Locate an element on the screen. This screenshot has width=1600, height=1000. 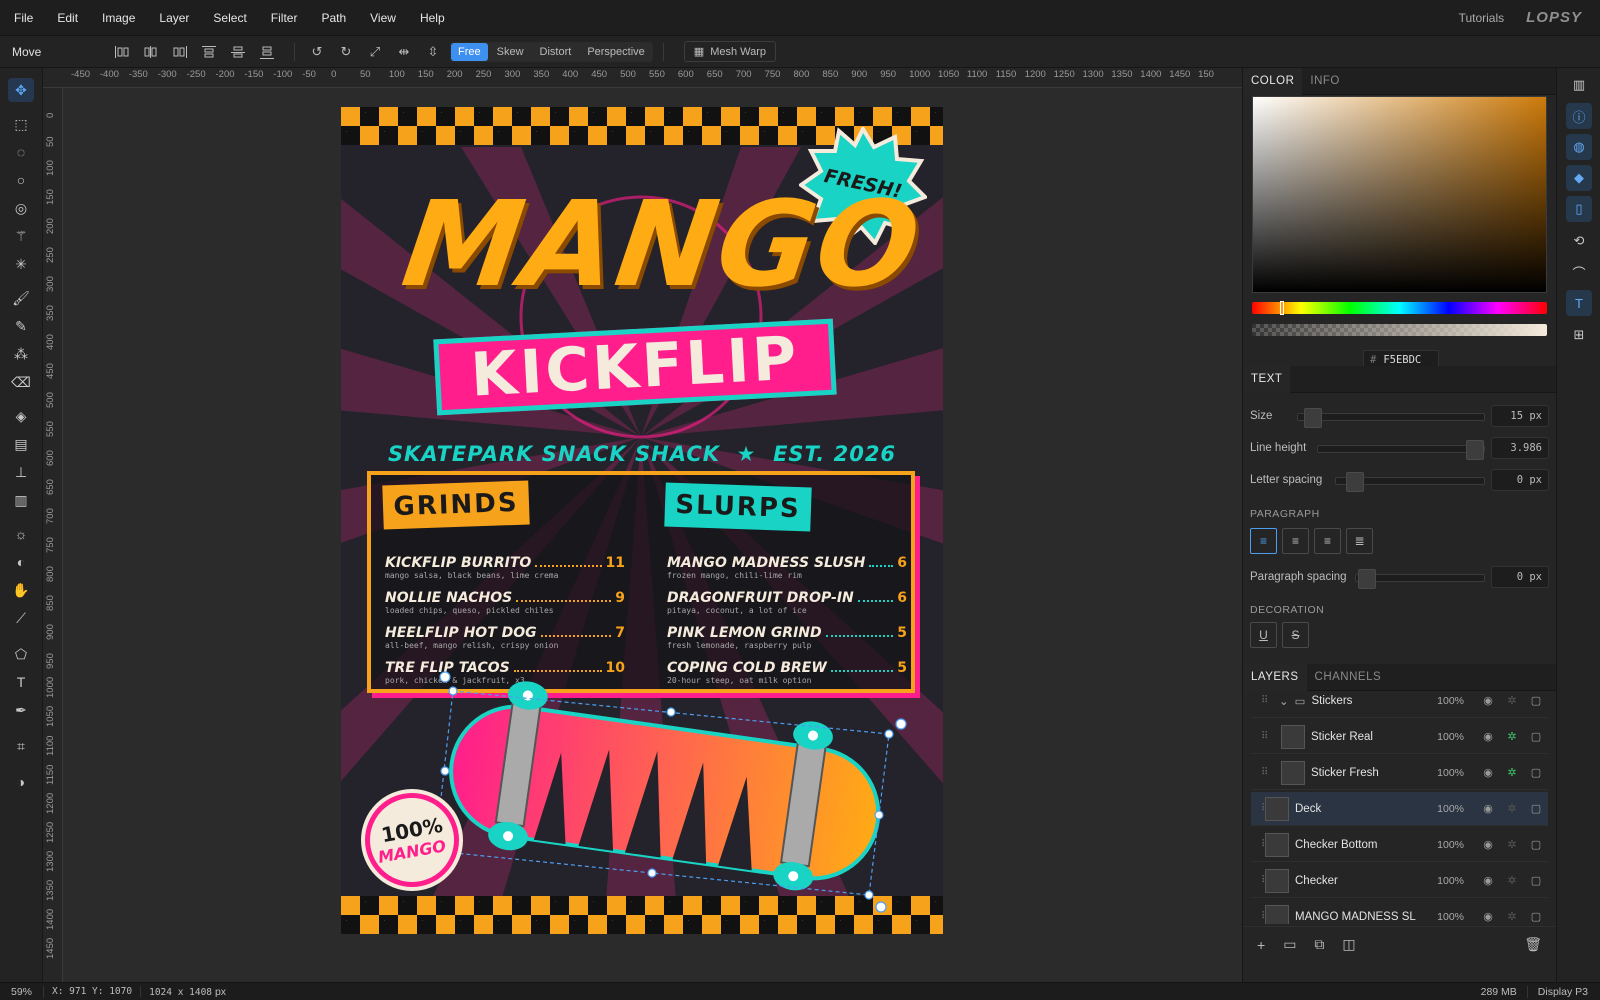
pencil-icon: ✎ is located at coordinates (21, 326).